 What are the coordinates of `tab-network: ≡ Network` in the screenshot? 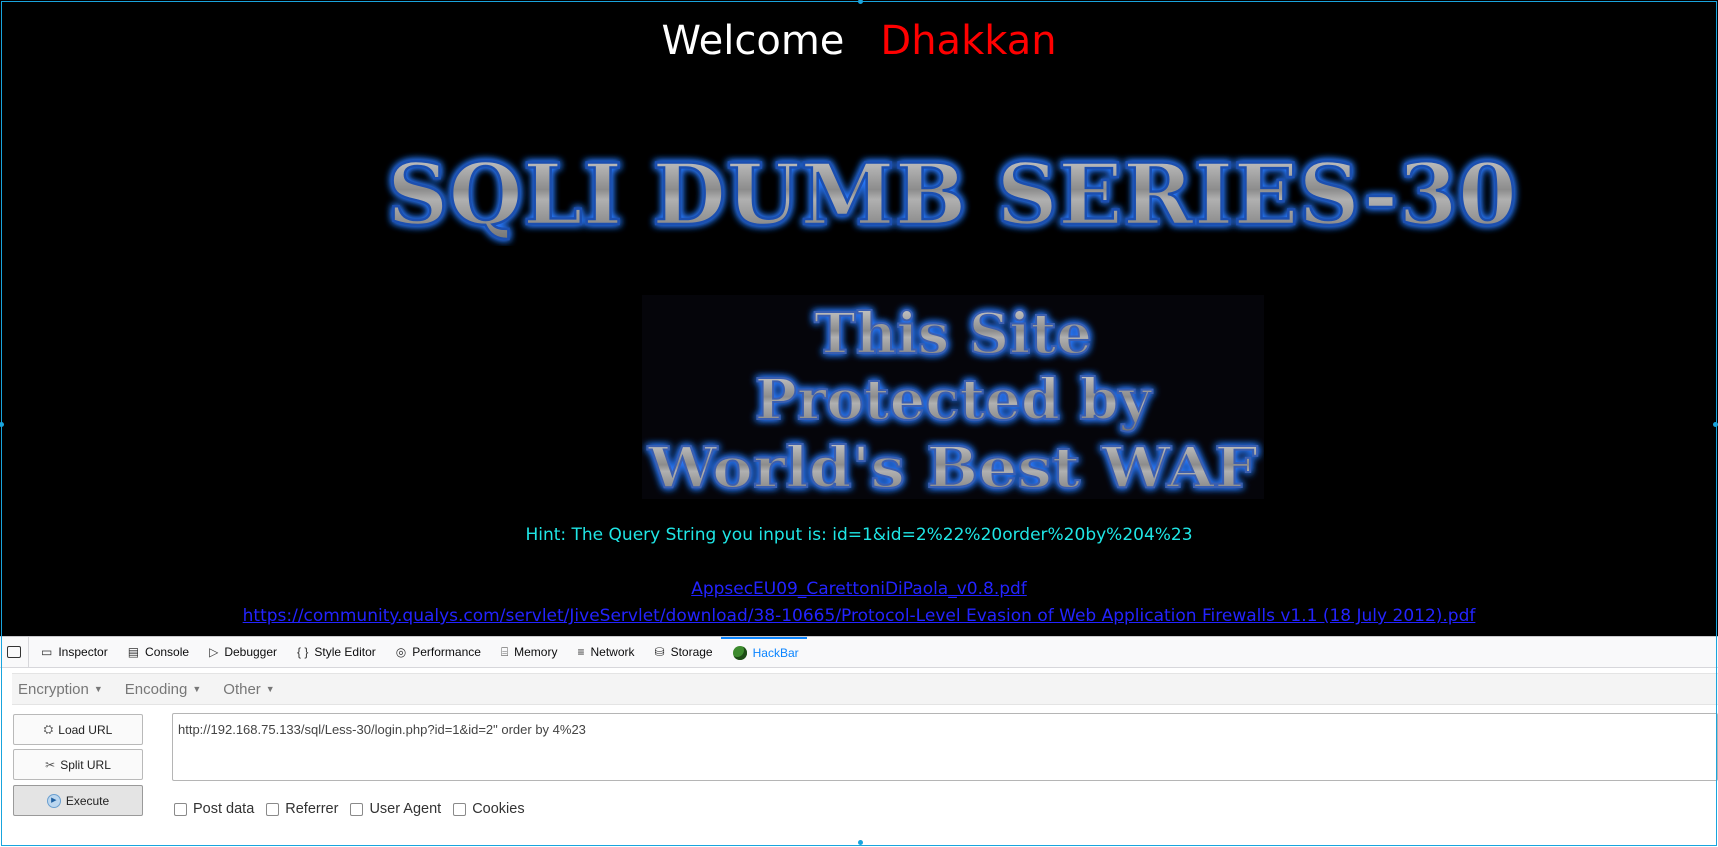 It's located at (603, 652).